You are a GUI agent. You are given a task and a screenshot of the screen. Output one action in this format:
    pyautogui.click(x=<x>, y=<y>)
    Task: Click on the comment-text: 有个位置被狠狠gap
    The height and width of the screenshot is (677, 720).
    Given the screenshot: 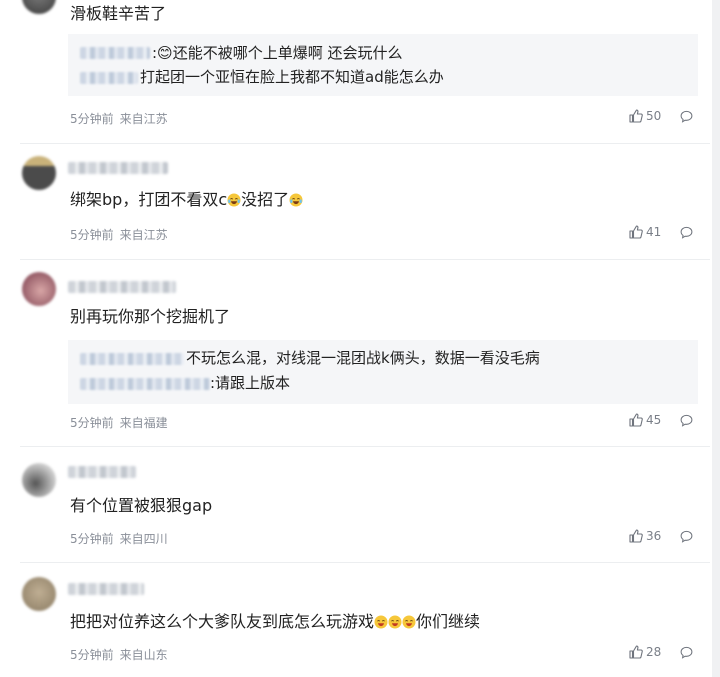 What is the action you would take?
    pyautogui.click(x=141, y=505)
    